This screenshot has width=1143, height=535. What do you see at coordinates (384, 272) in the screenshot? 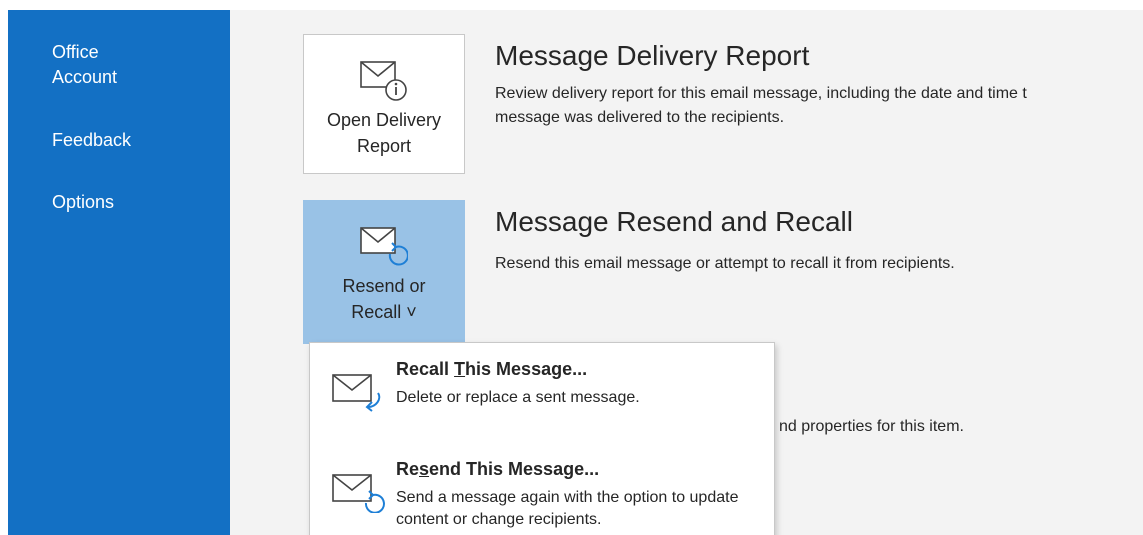
I see `resend-or-recall-button: Resend or Recall ˅` at bounding box center [384, 272].